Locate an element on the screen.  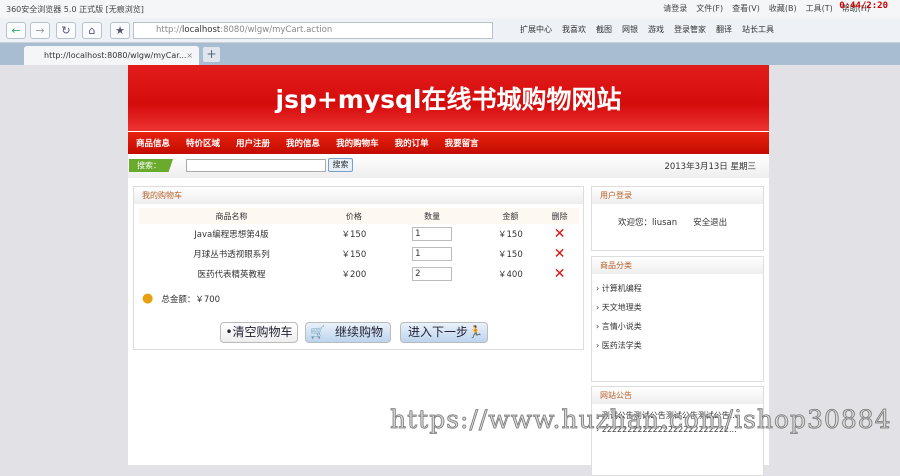
nav-register: 用户注册 is located at coordinates (253, 143).